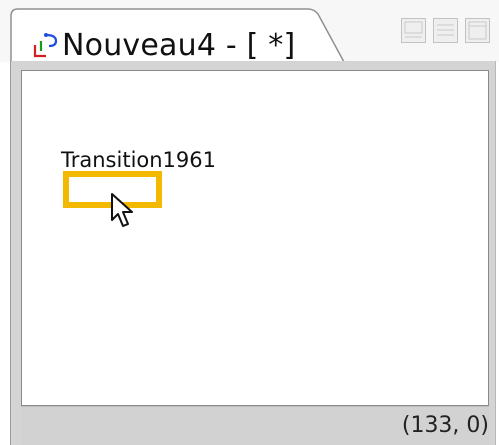 The height and width of the screenshot is (445, 499). What do you see at coordinates (413, 30) in the screenshot?
I see `minimize-icon` at bounding box center [413, 30].